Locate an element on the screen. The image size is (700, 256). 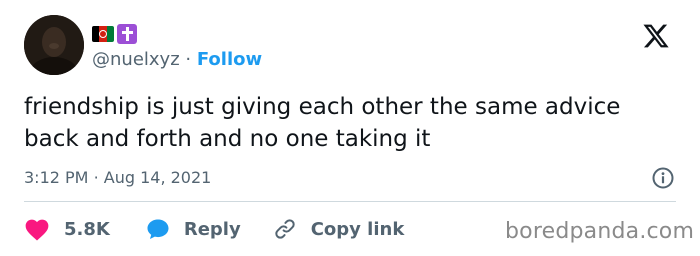
avatar is located at coordinates (54, 45).